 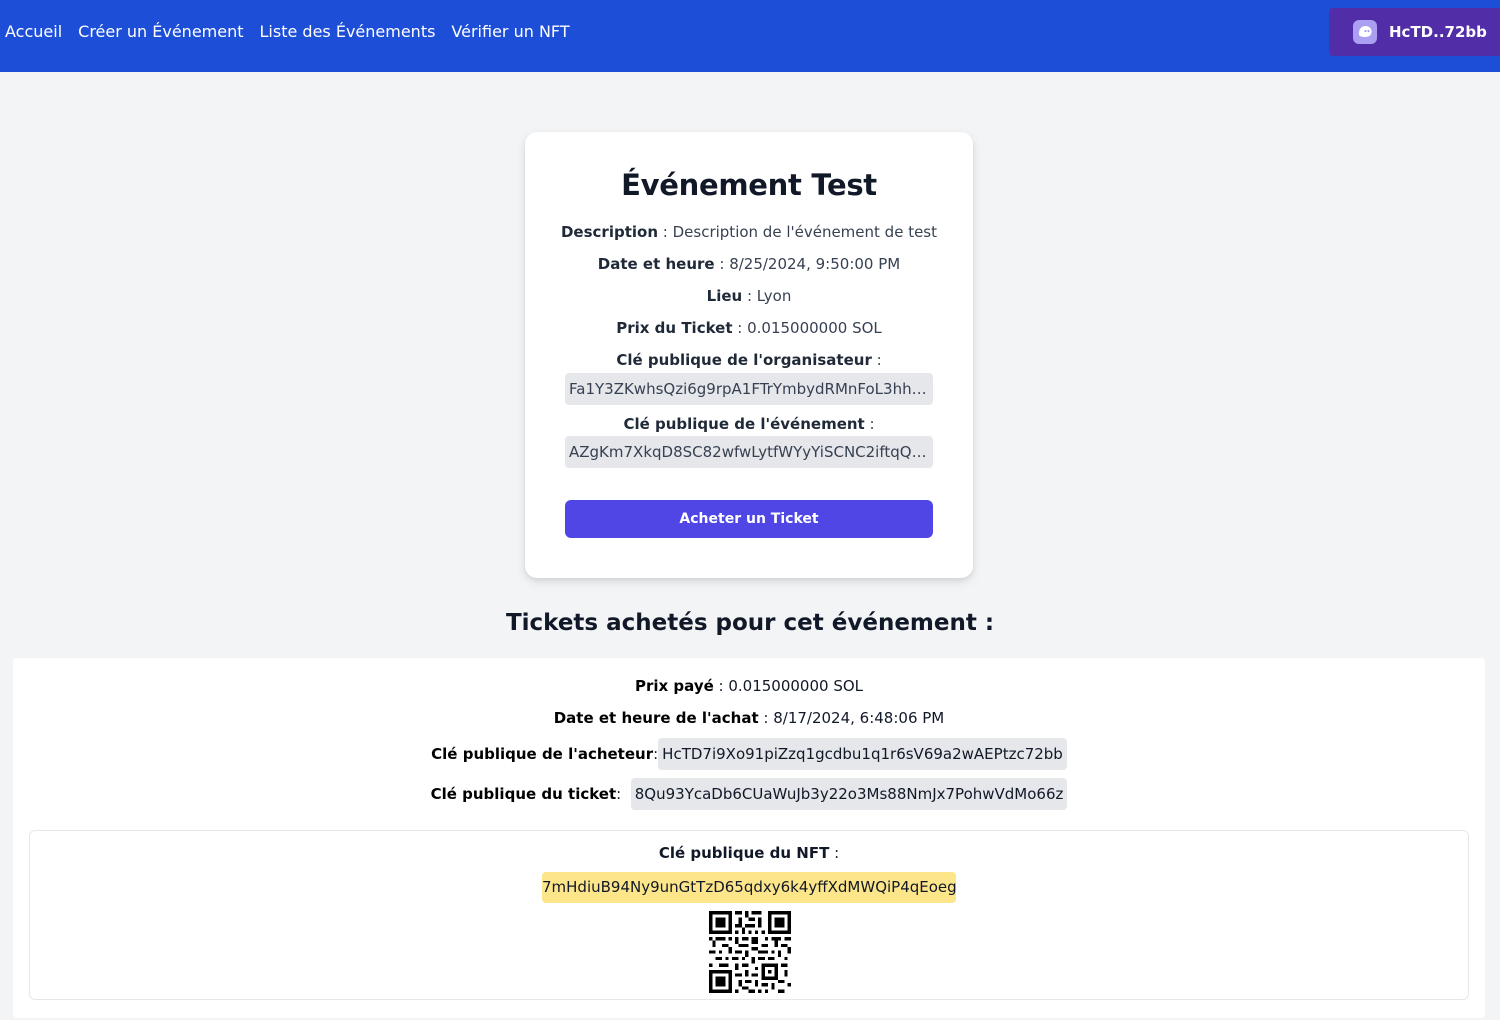 I want to click on nav-link-create-event: Créer un Événement, so click(x=160, y=32).